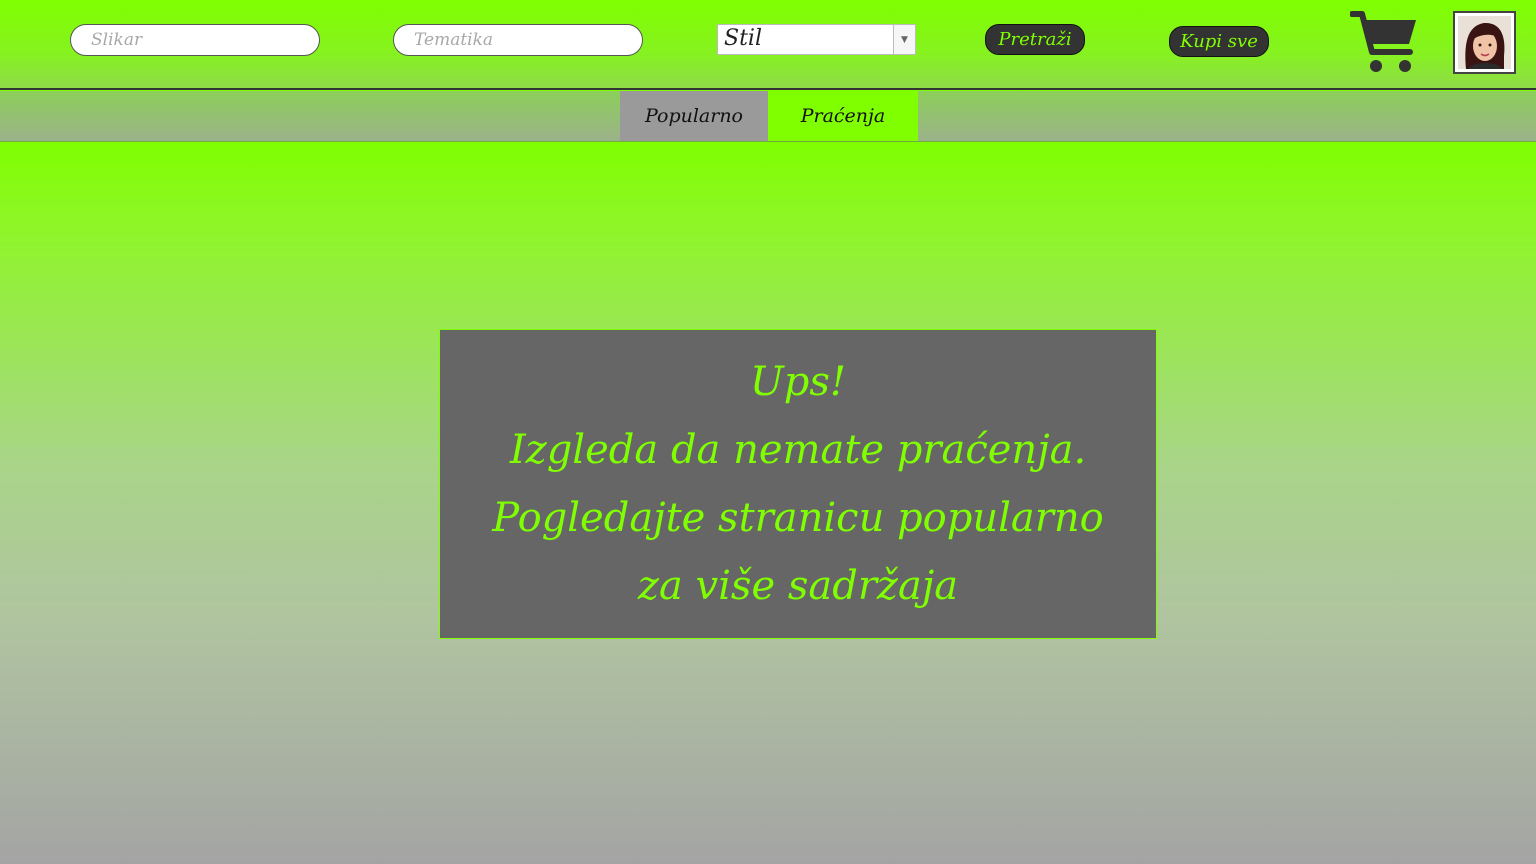 This screenshot has height=864, width=1536. Describe the element at coordinates (798, 382) in the screenshot. I see `message-line-1: Ups!` at that location.